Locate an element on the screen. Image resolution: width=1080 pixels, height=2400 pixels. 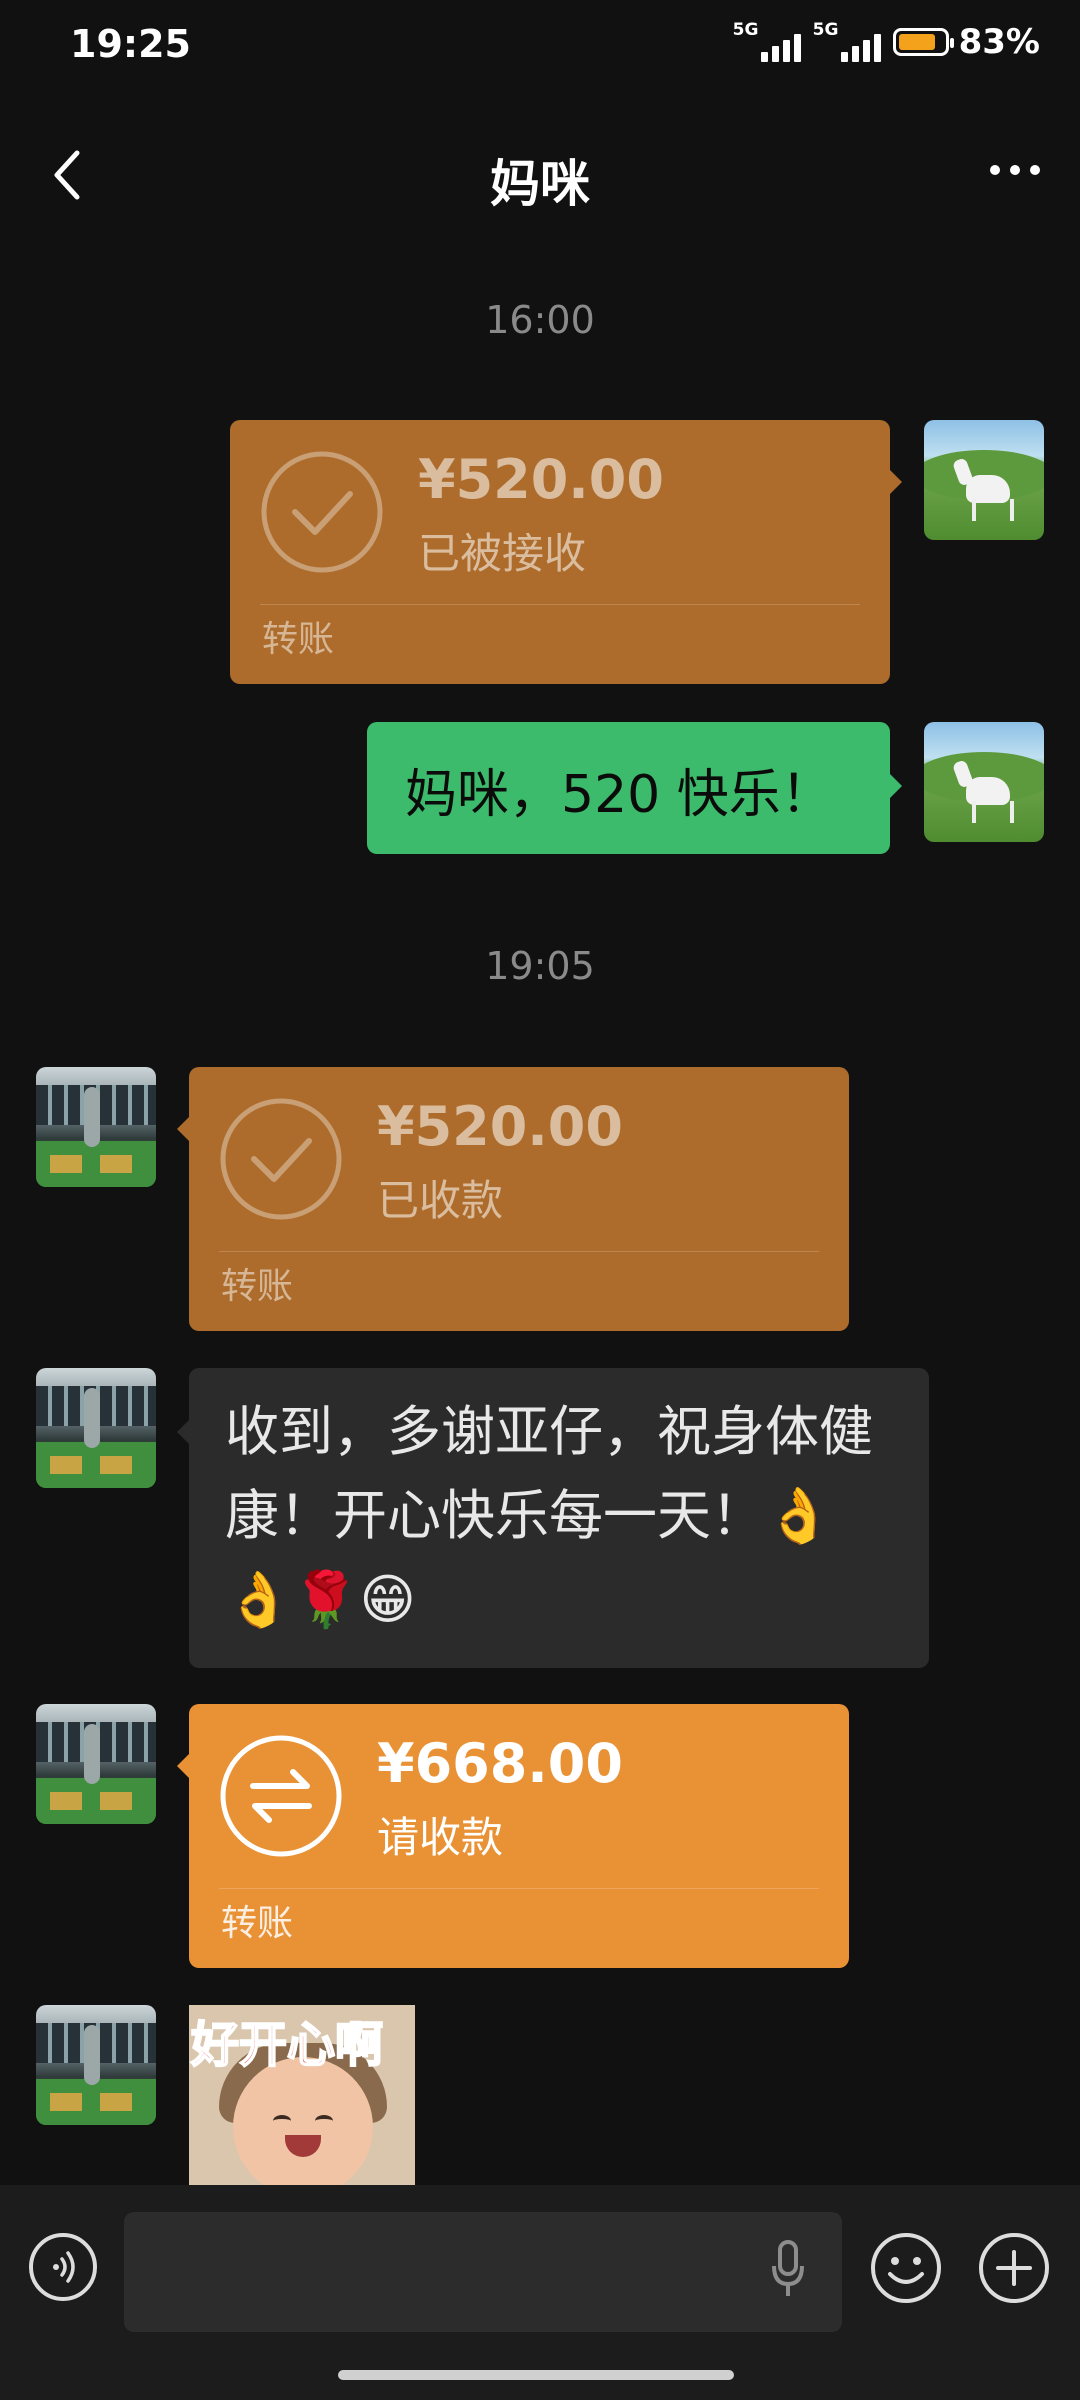
chat-header: 妈咪 is located at coordinates (540, 175).